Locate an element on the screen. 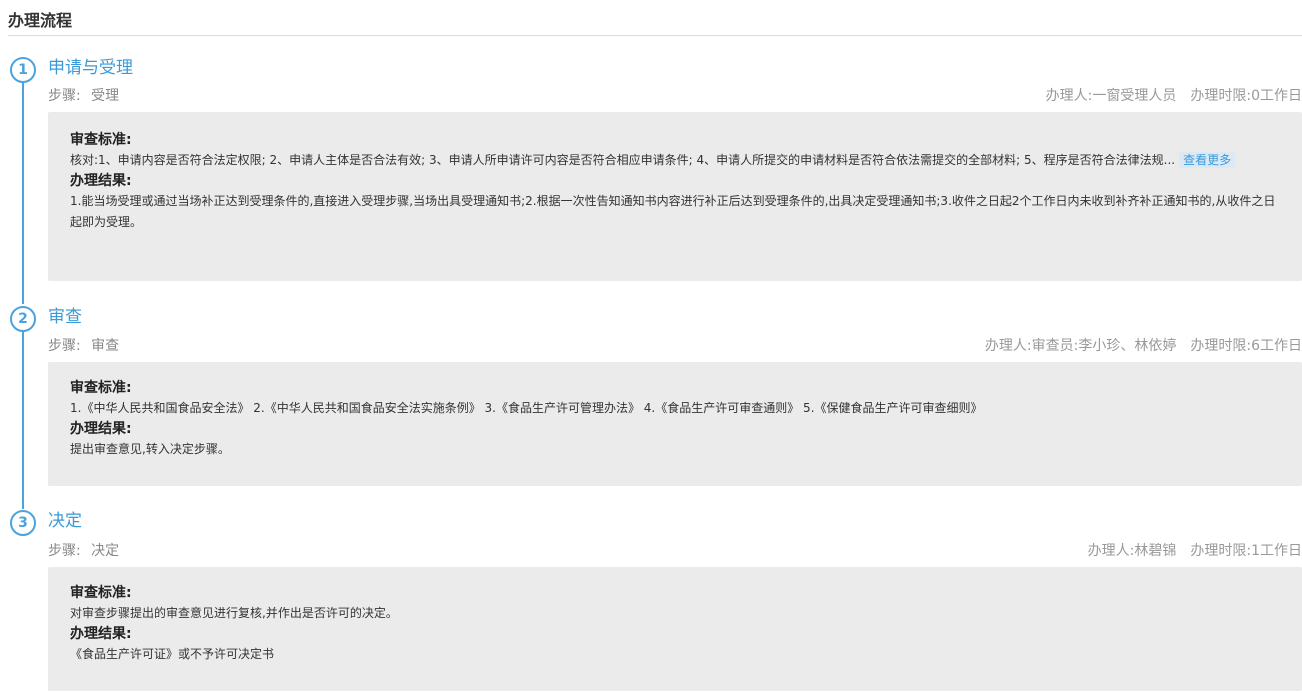  review-standard-text: 对审查步骤提出的审查意见进行复核,并作出是否许可的决定。 is located at coordinates (234, 613).